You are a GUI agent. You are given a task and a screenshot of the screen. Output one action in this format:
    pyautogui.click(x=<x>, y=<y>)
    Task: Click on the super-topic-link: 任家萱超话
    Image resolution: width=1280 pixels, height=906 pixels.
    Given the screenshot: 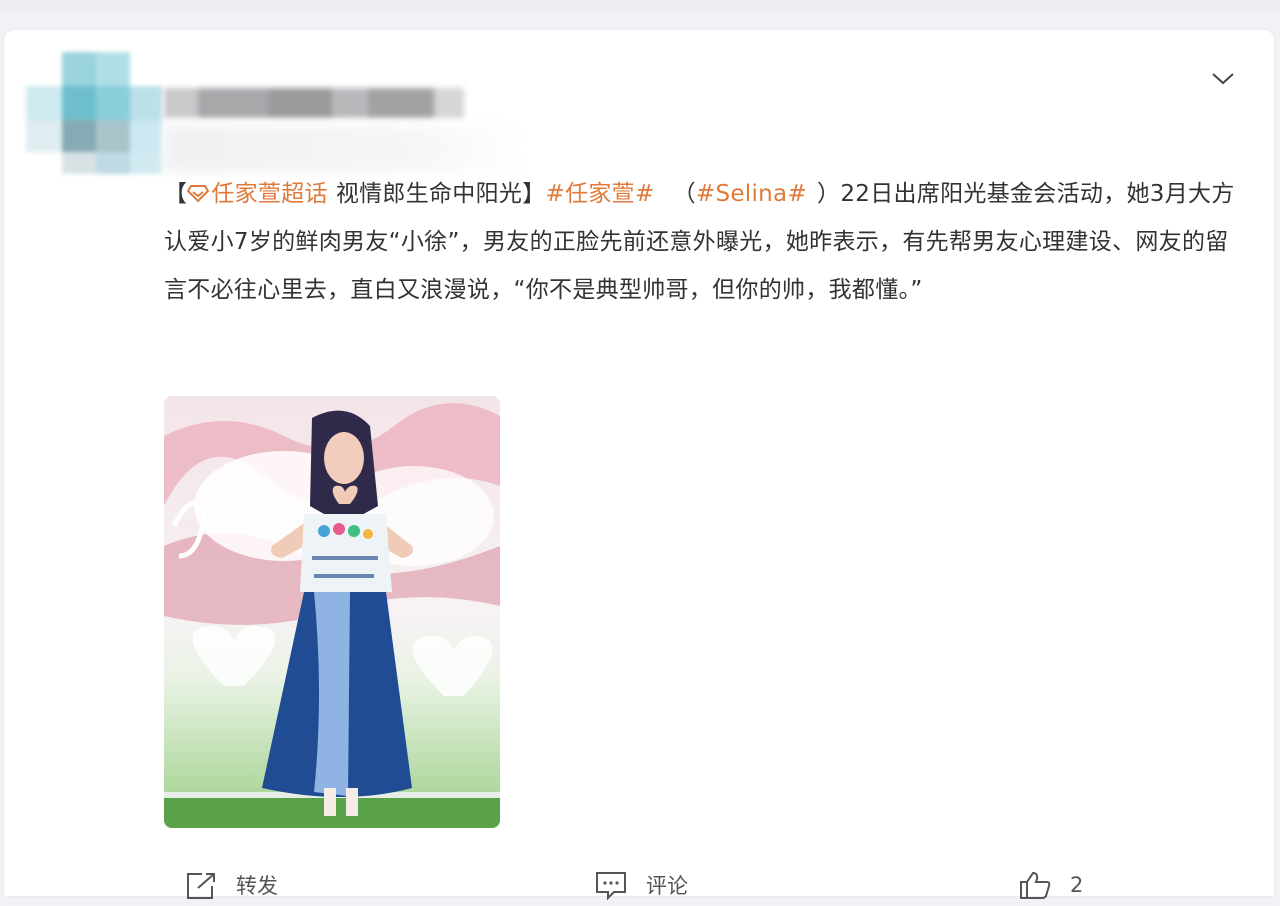 What is the action you would take?
    pyautogui.click(x=257, y=194)
    